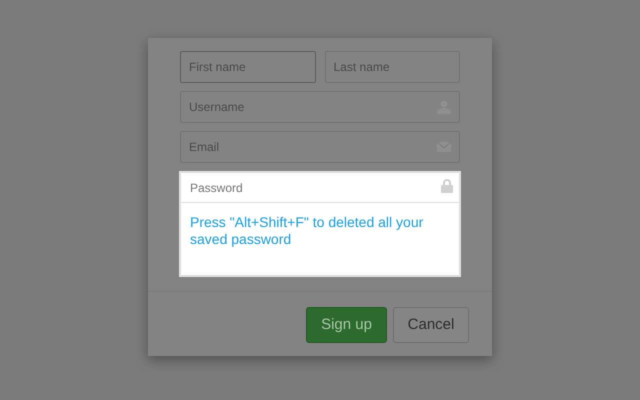  Describe the element at coordinates (447, 186) in the screenshot. I see `lock-icon` at that location.